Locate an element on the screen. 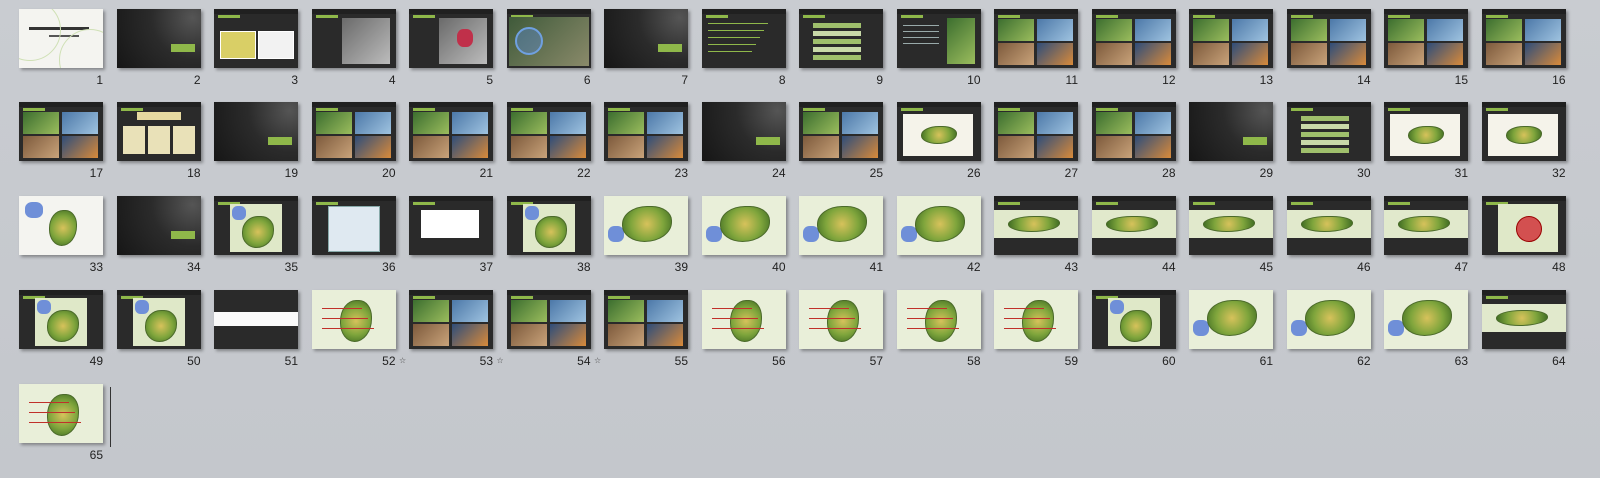 The height and width of the screenshot is (478, 1600). slide-thumbnail-cell: 5 is located at coordinates (451, 49).